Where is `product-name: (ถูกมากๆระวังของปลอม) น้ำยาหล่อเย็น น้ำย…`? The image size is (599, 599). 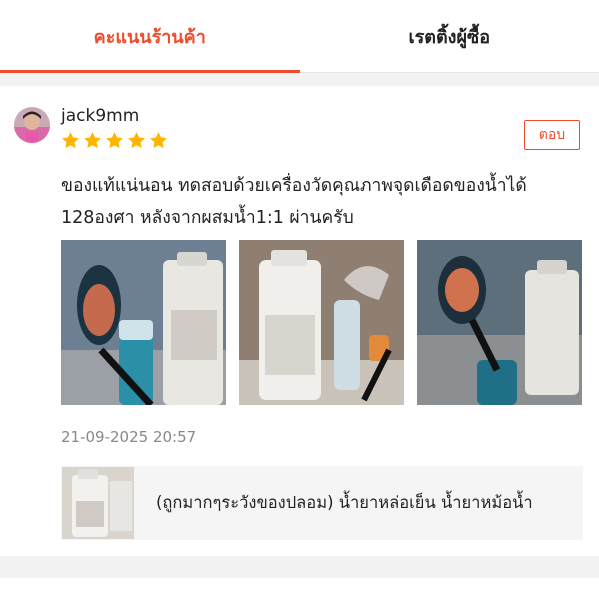 product-name: (ถูกมากๆระวังของปลอม) น้ำยาหล่อเย็น น้ำย… is located at coordinates (344, 502).